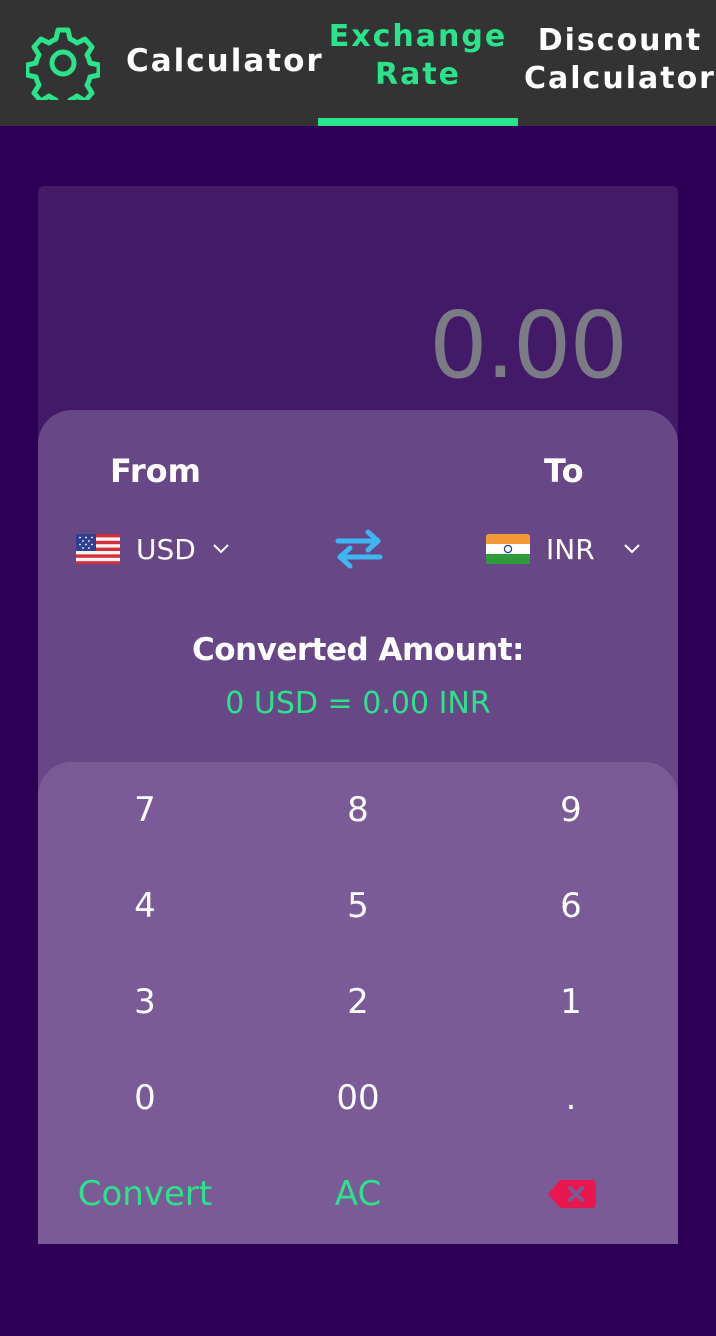 This screenshot has height=1336, width=716. What do you see at coordinates (620, 78) in the screenshot?
I see `tab-discount-line2: Calculator` at bounding box center [620, 78].